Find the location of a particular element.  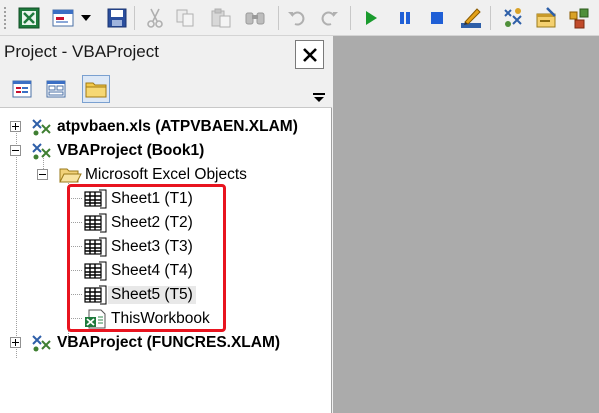

tree-item-excel-objects-folder: Microsoft Excel Objects is located at coordinates (154, 175).